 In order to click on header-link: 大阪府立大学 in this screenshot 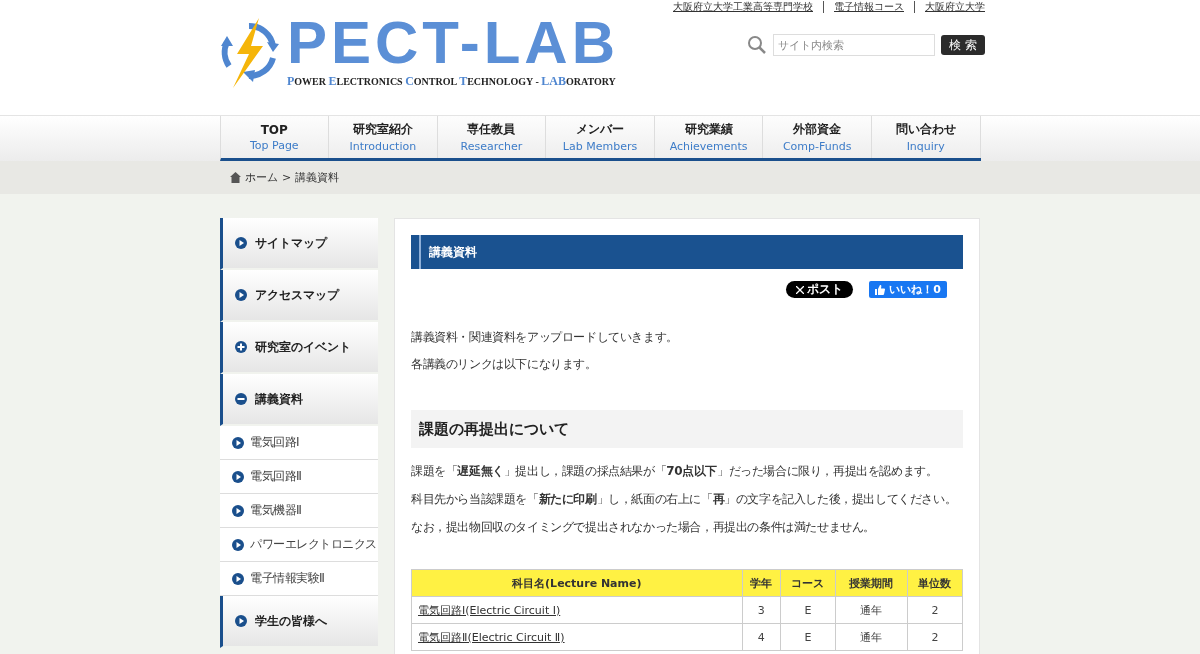, I will do `click(955, 7)`.